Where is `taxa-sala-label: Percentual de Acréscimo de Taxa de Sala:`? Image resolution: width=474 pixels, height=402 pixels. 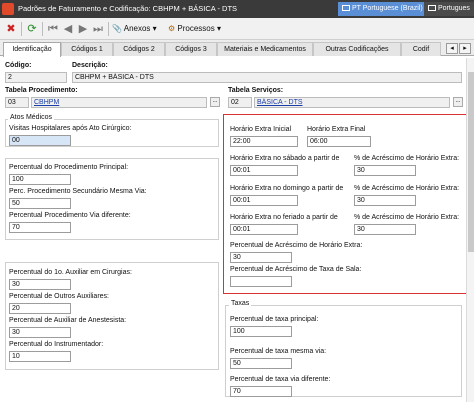 taxa-sala-label: Percentual de Acréscimo de Taxa de Sala: is located at coordinates (296, 269).